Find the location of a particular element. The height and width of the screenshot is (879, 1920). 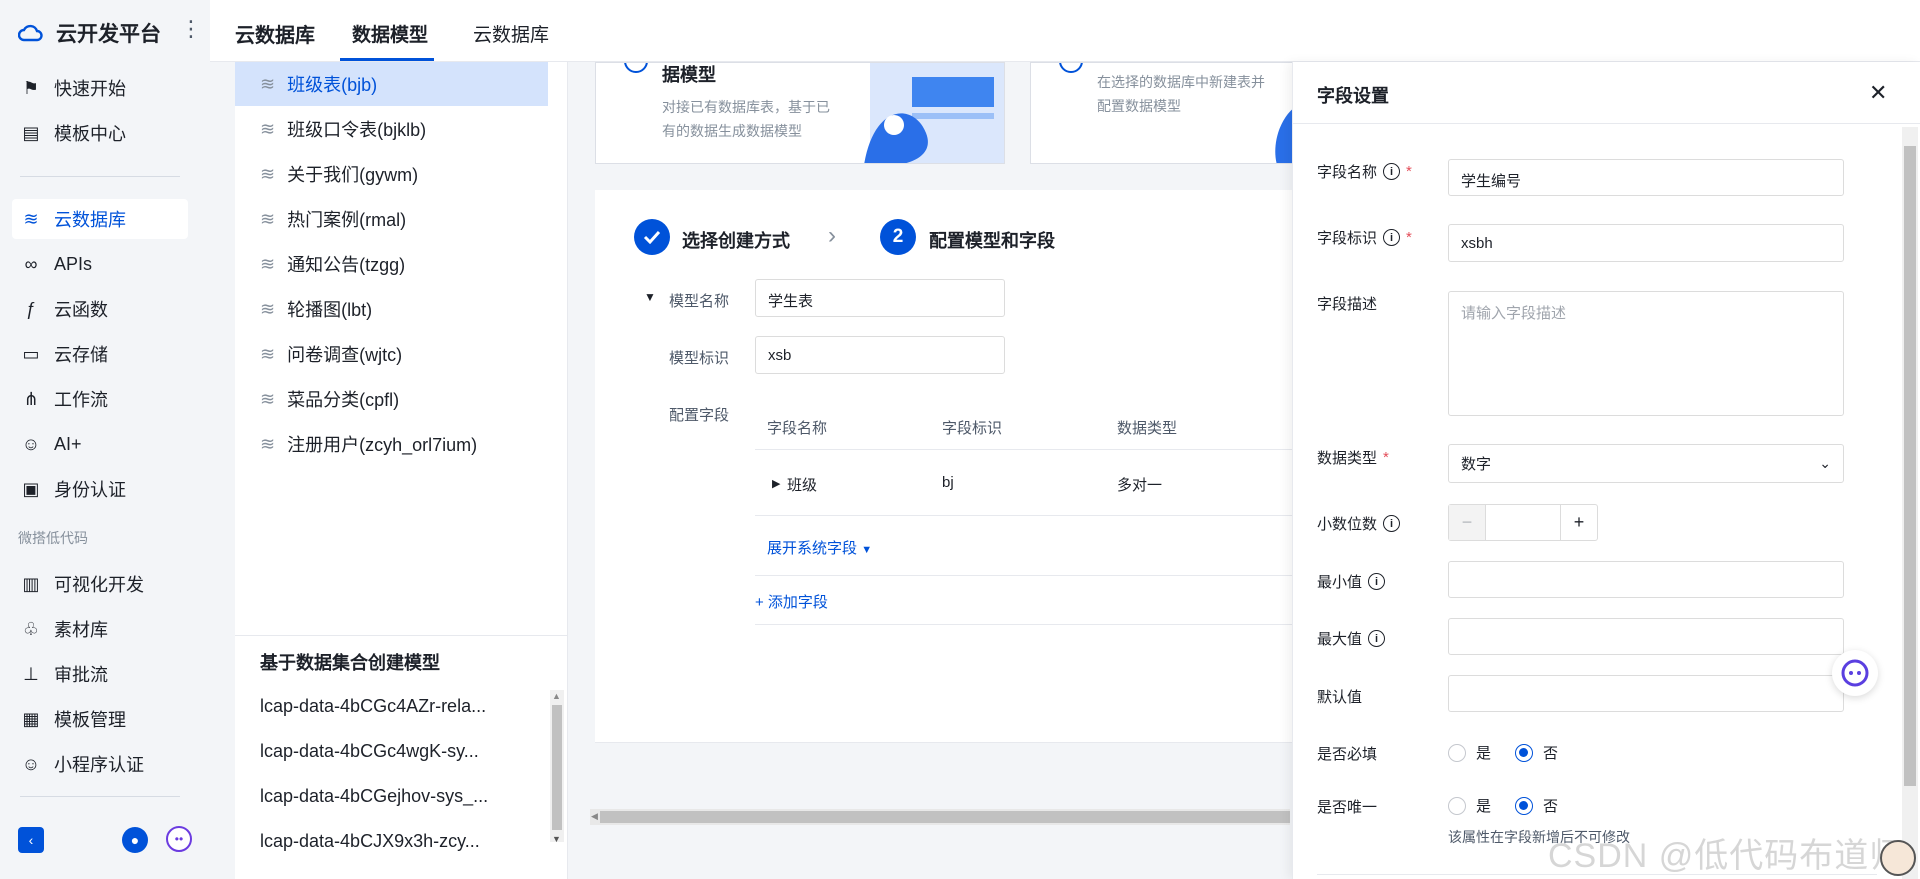

collapse-triangle-icon: ▼ is located at coordinates (650, 297).